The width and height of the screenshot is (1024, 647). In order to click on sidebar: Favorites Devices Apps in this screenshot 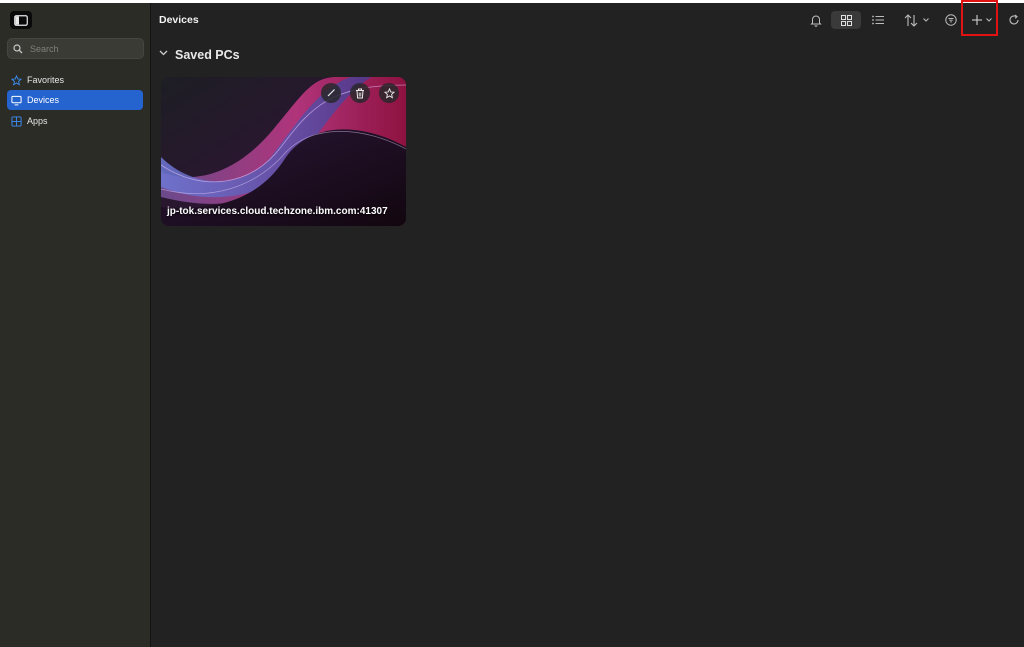, I will do `click(75, 325)`.